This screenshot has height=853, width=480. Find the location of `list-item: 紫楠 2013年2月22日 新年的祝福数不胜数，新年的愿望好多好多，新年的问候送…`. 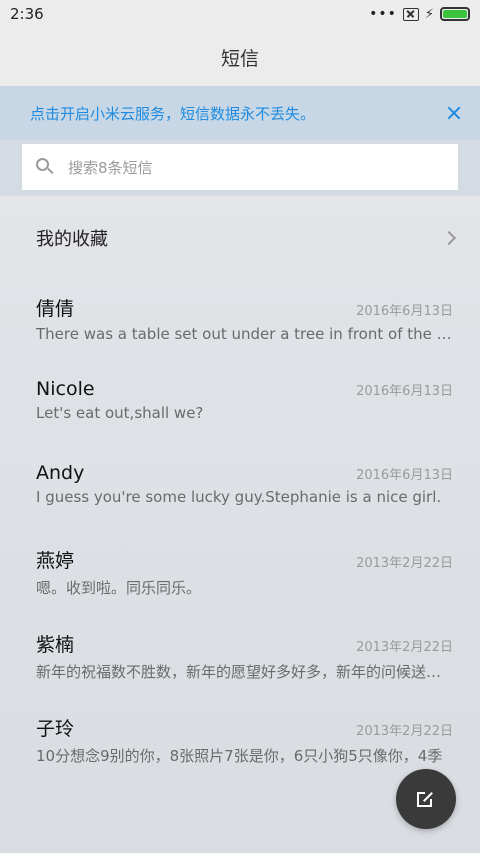

list-item: 紫楠 2013年2月22日 新年的祝福数不胜数，新年的愿望好多好多，新年的问候送… is located at coordinates (240, 658).